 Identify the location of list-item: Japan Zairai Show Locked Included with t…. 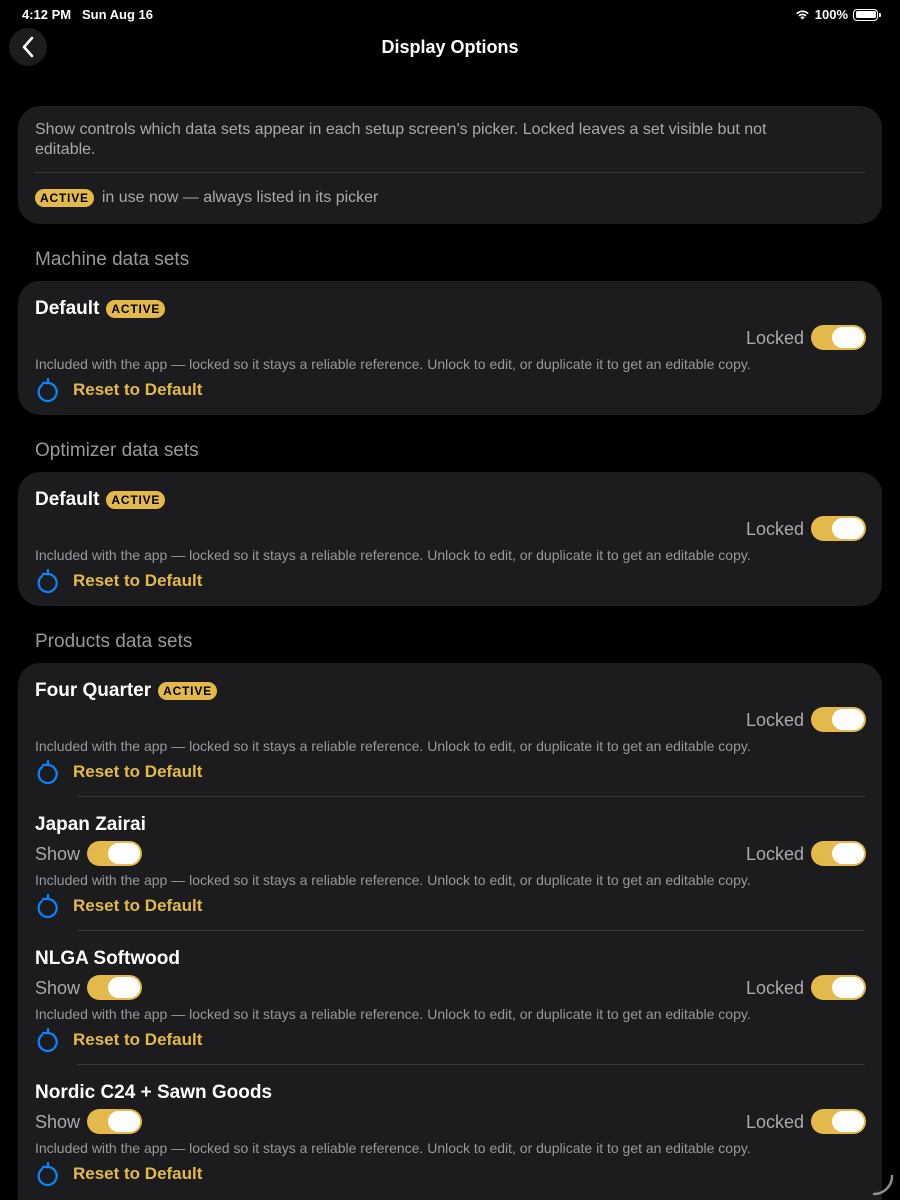
(450, 864).